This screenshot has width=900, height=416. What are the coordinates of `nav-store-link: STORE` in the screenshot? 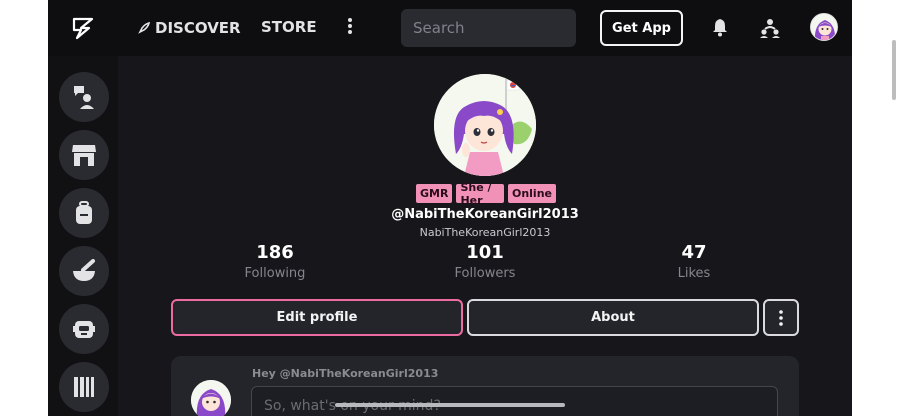 It's located at (289, 27).